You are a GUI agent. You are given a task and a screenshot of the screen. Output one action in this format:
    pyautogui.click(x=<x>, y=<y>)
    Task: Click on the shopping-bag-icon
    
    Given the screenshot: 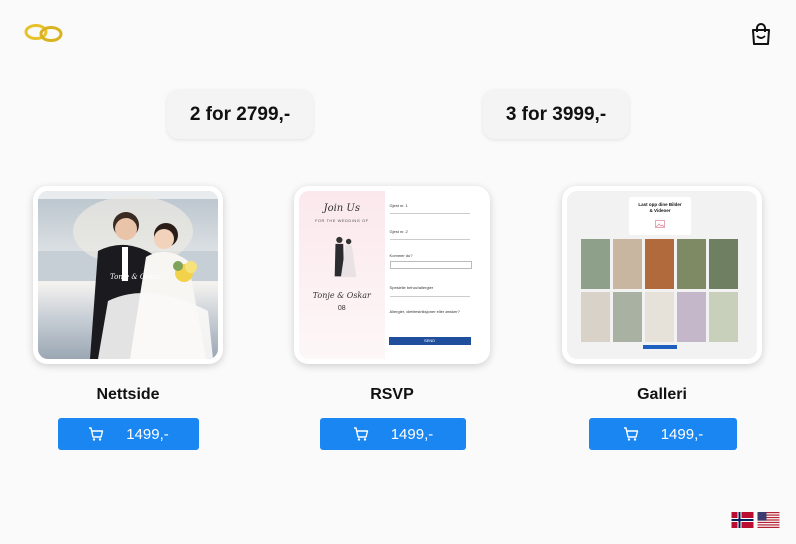 What is the action you would take?
    pyautogui.click(x=761, y=34)
    